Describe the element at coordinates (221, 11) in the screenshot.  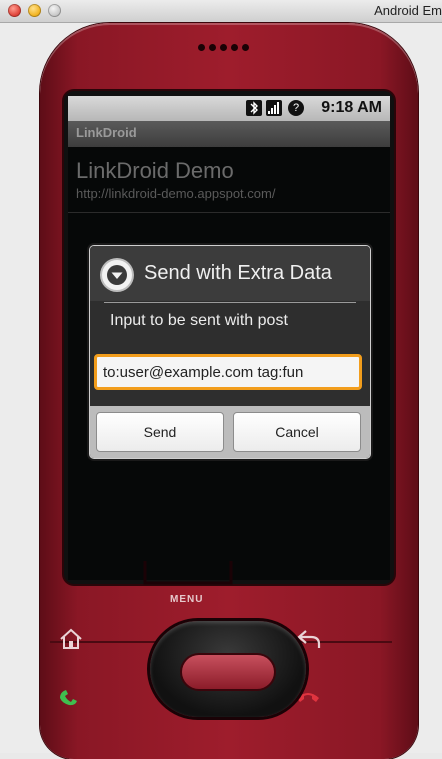
I see `window-titlebar: Android Em` at that location.